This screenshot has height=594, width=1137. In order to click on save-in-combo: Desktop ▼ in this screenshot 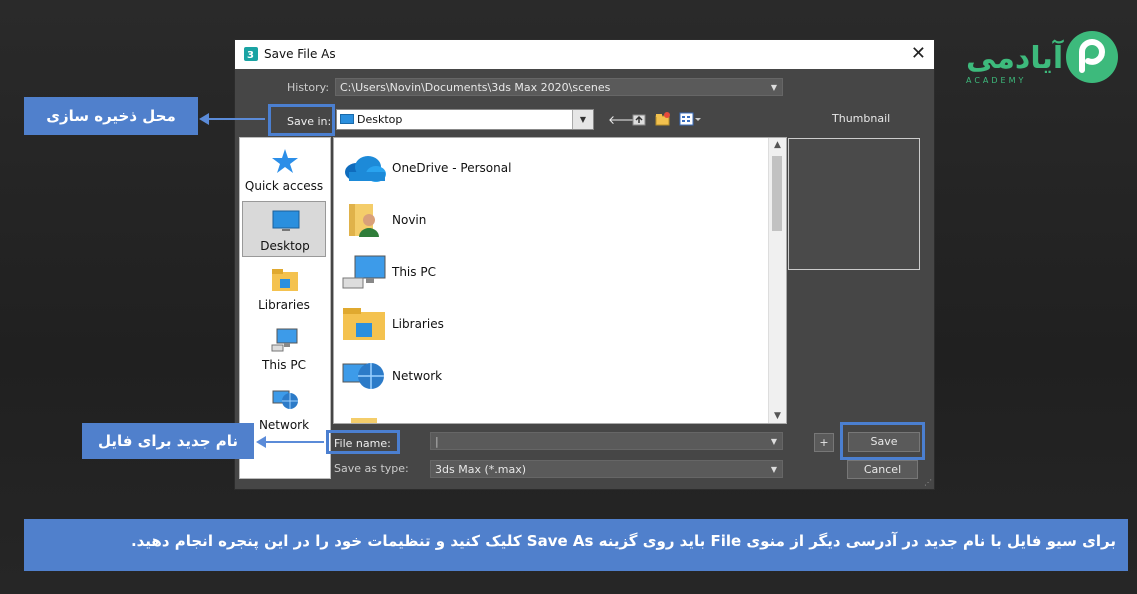, I will do `click(465, 119)`.